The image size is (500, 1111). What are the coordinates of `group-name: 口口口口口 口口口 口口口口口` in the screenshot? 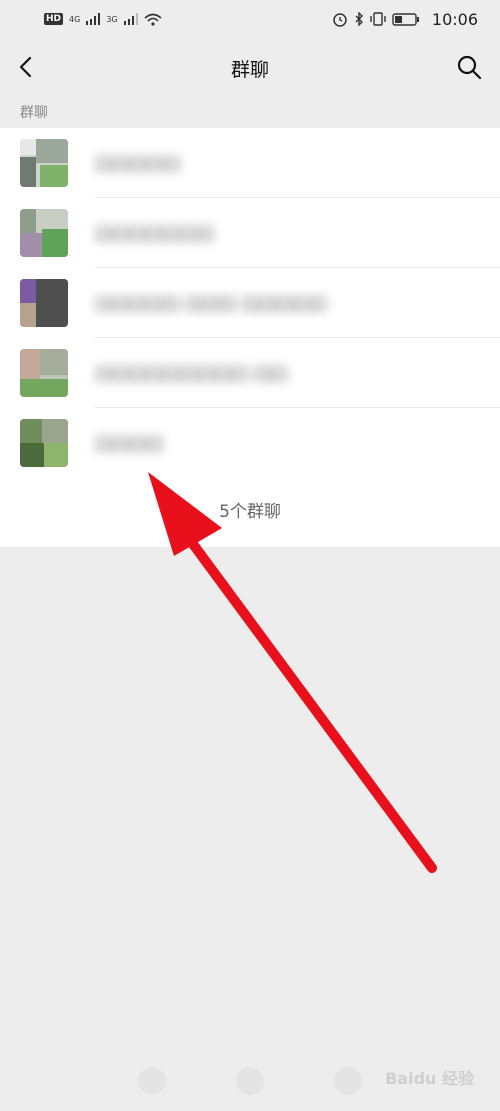 It's located at (211, 305).